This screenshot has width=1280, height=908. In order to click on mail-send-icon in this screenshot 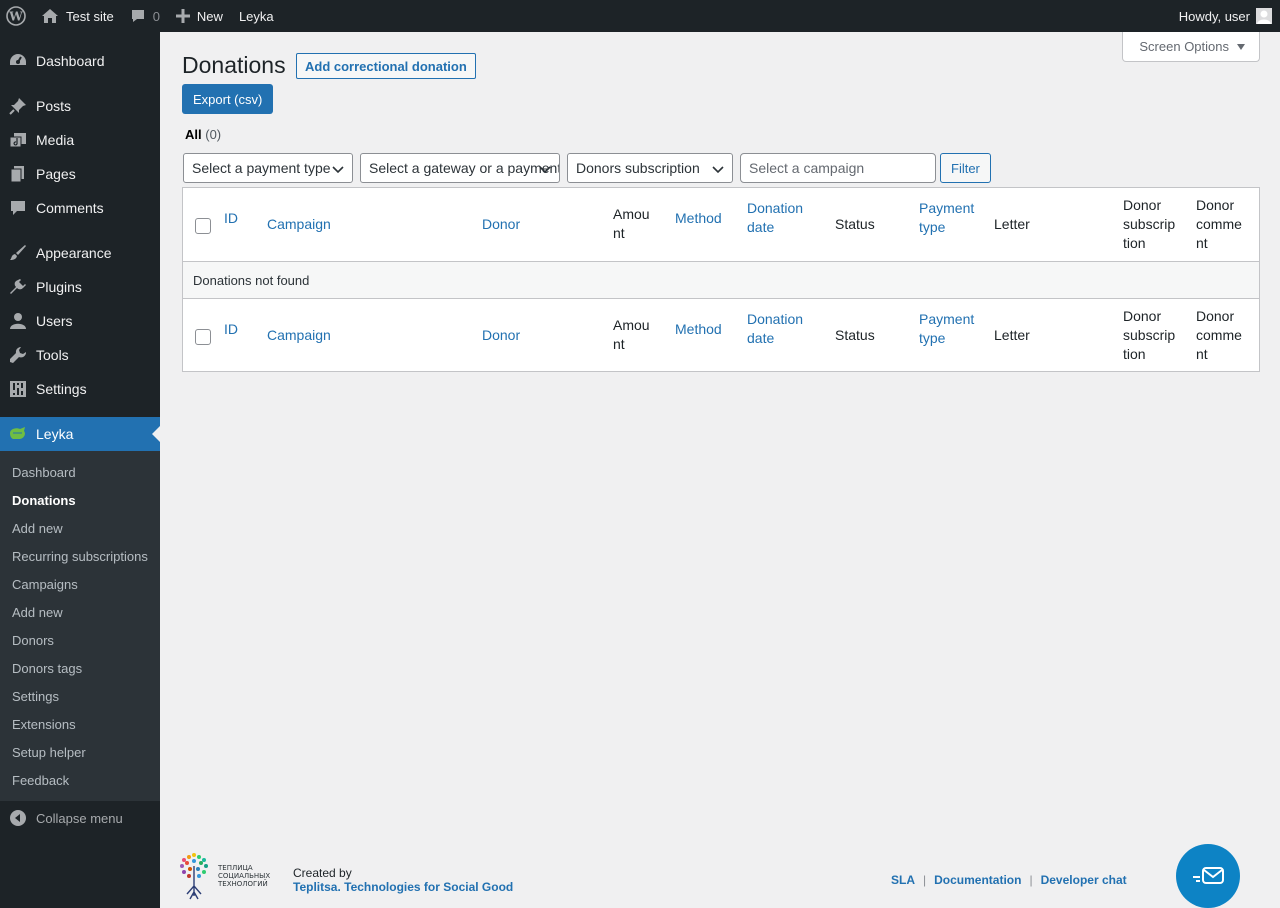, I will do `click(1208, 875)`.